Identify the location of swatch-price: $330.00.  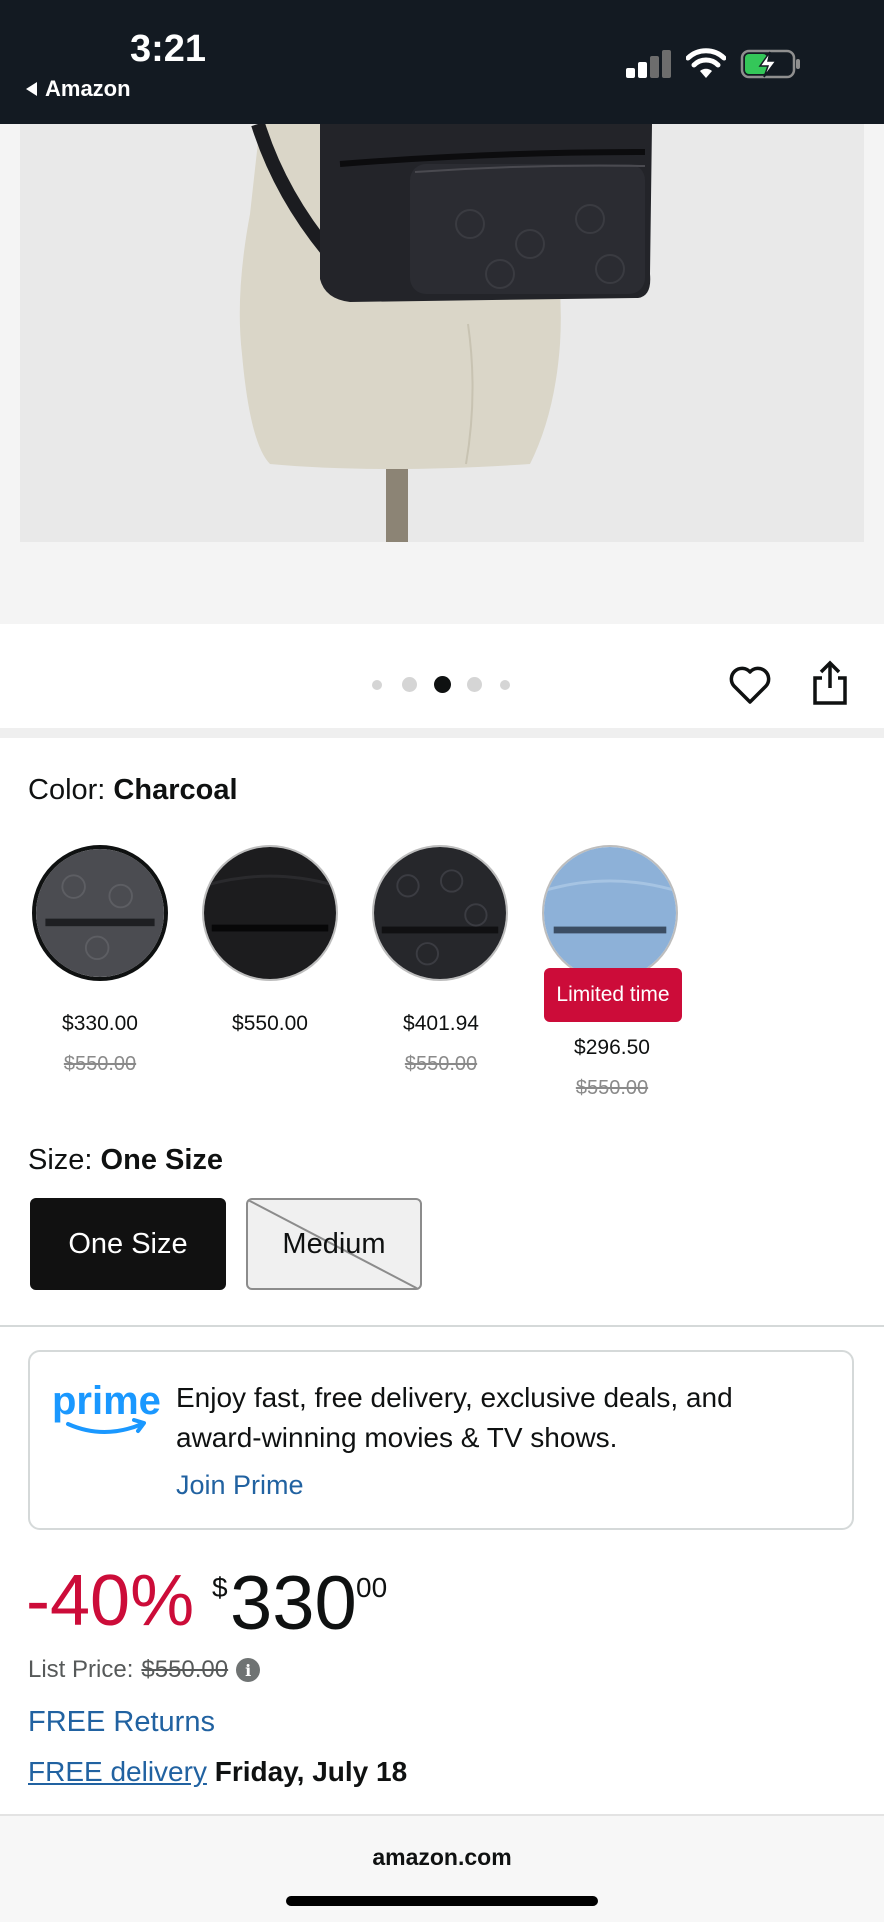
(100, 1023).